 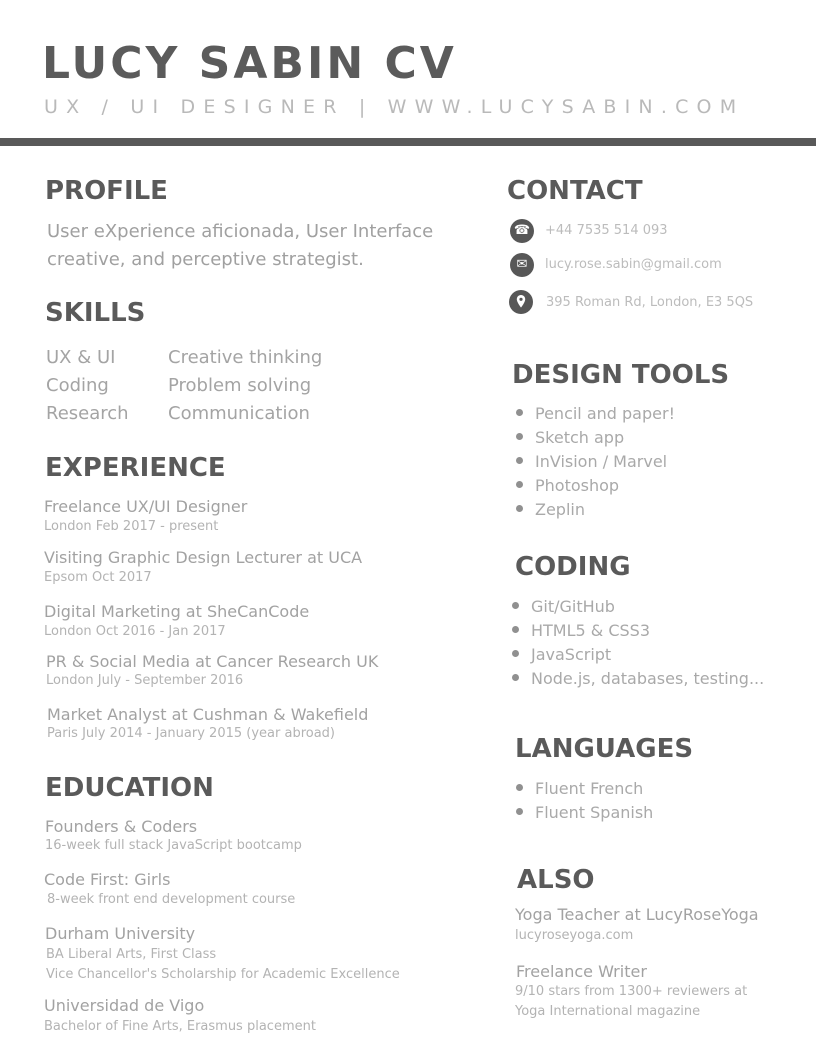 I want to click on education-detail: Bachelor of Fine Arts, Erasmus placement, so click(x=180, y=1026).